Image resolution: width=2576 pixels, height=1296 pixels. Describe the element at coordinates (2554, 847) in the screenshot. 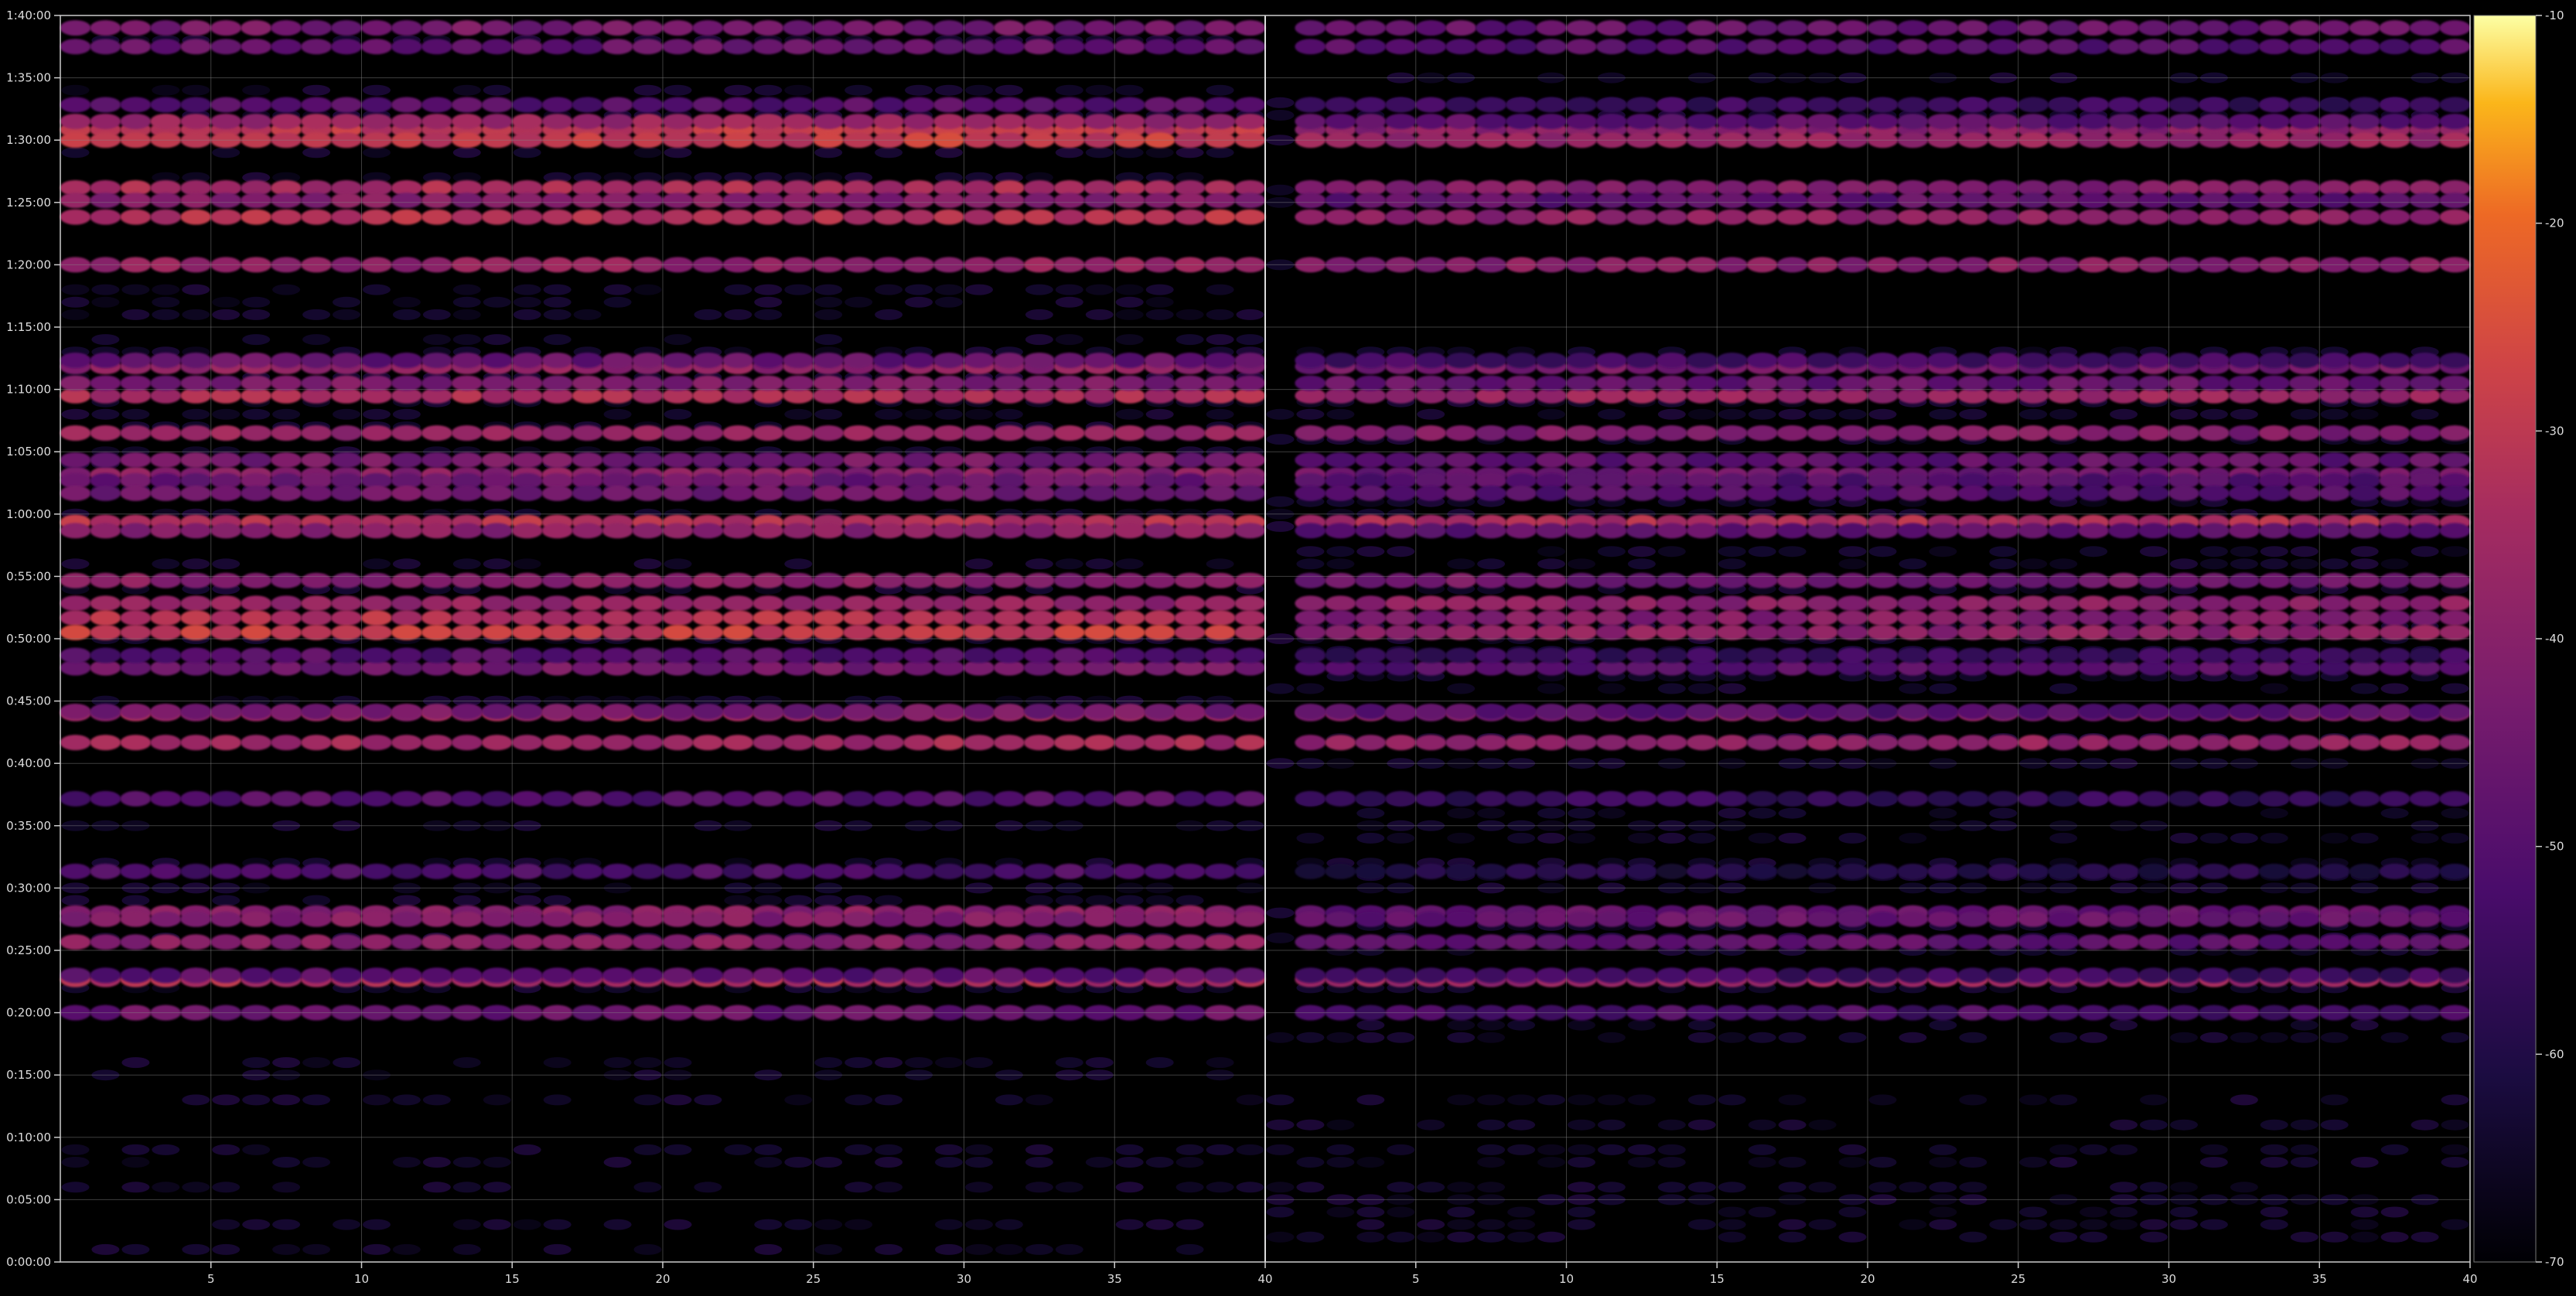

I see `colorbar-tick-label: -50` at that location.